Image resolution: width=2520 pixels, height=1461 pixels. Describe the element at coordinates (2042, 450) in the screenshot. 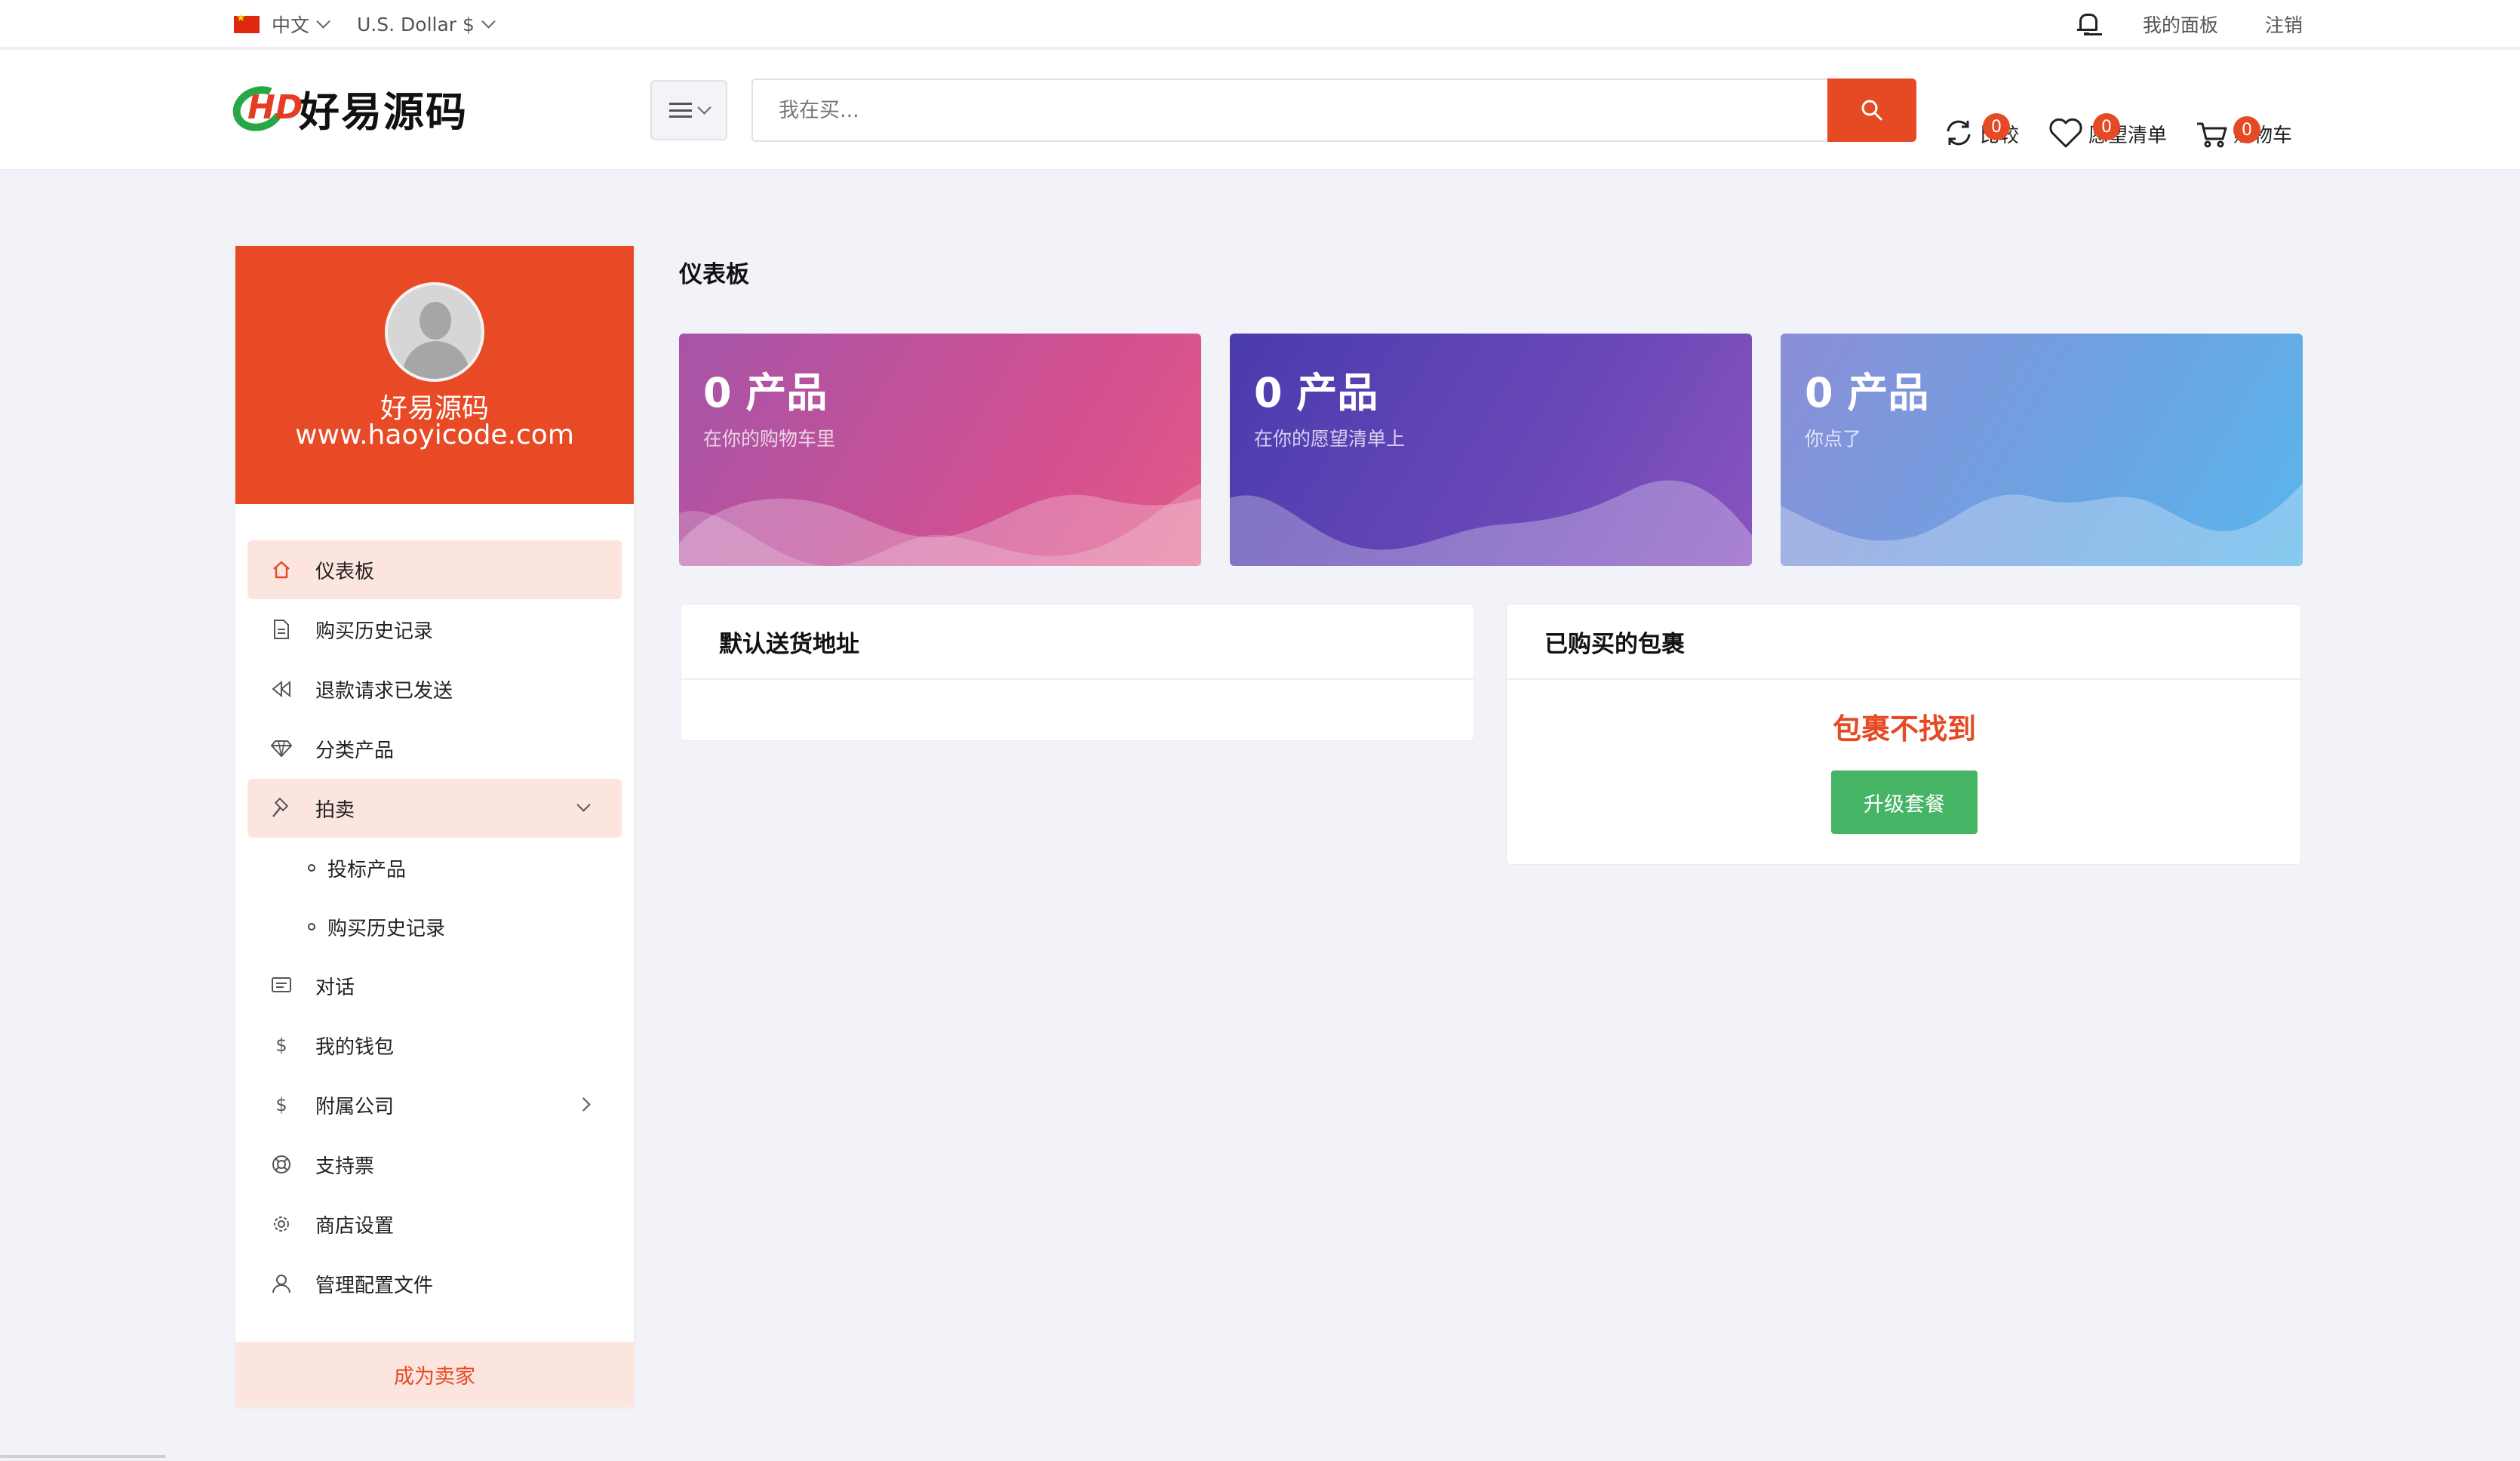

I see `ordered-stat-card: 0 产品 你点了` at that location.